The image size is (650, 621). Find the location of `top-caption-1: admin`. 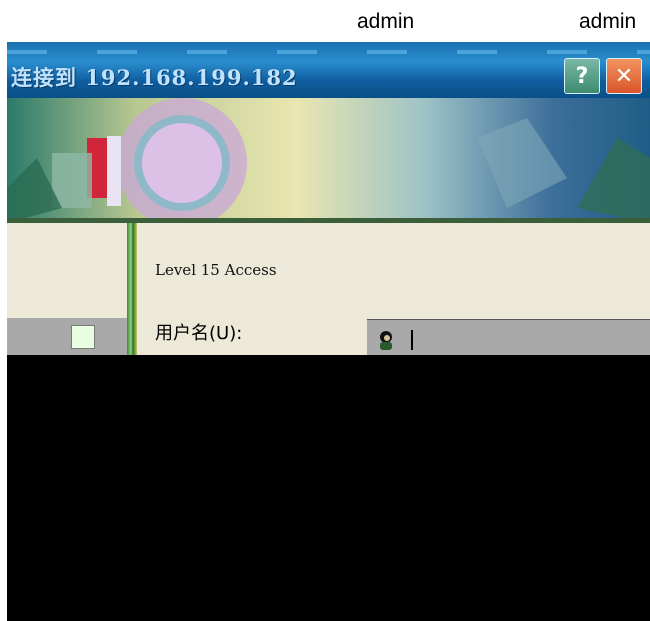

top-caption-1: admin is located at coordinates (386, 21).